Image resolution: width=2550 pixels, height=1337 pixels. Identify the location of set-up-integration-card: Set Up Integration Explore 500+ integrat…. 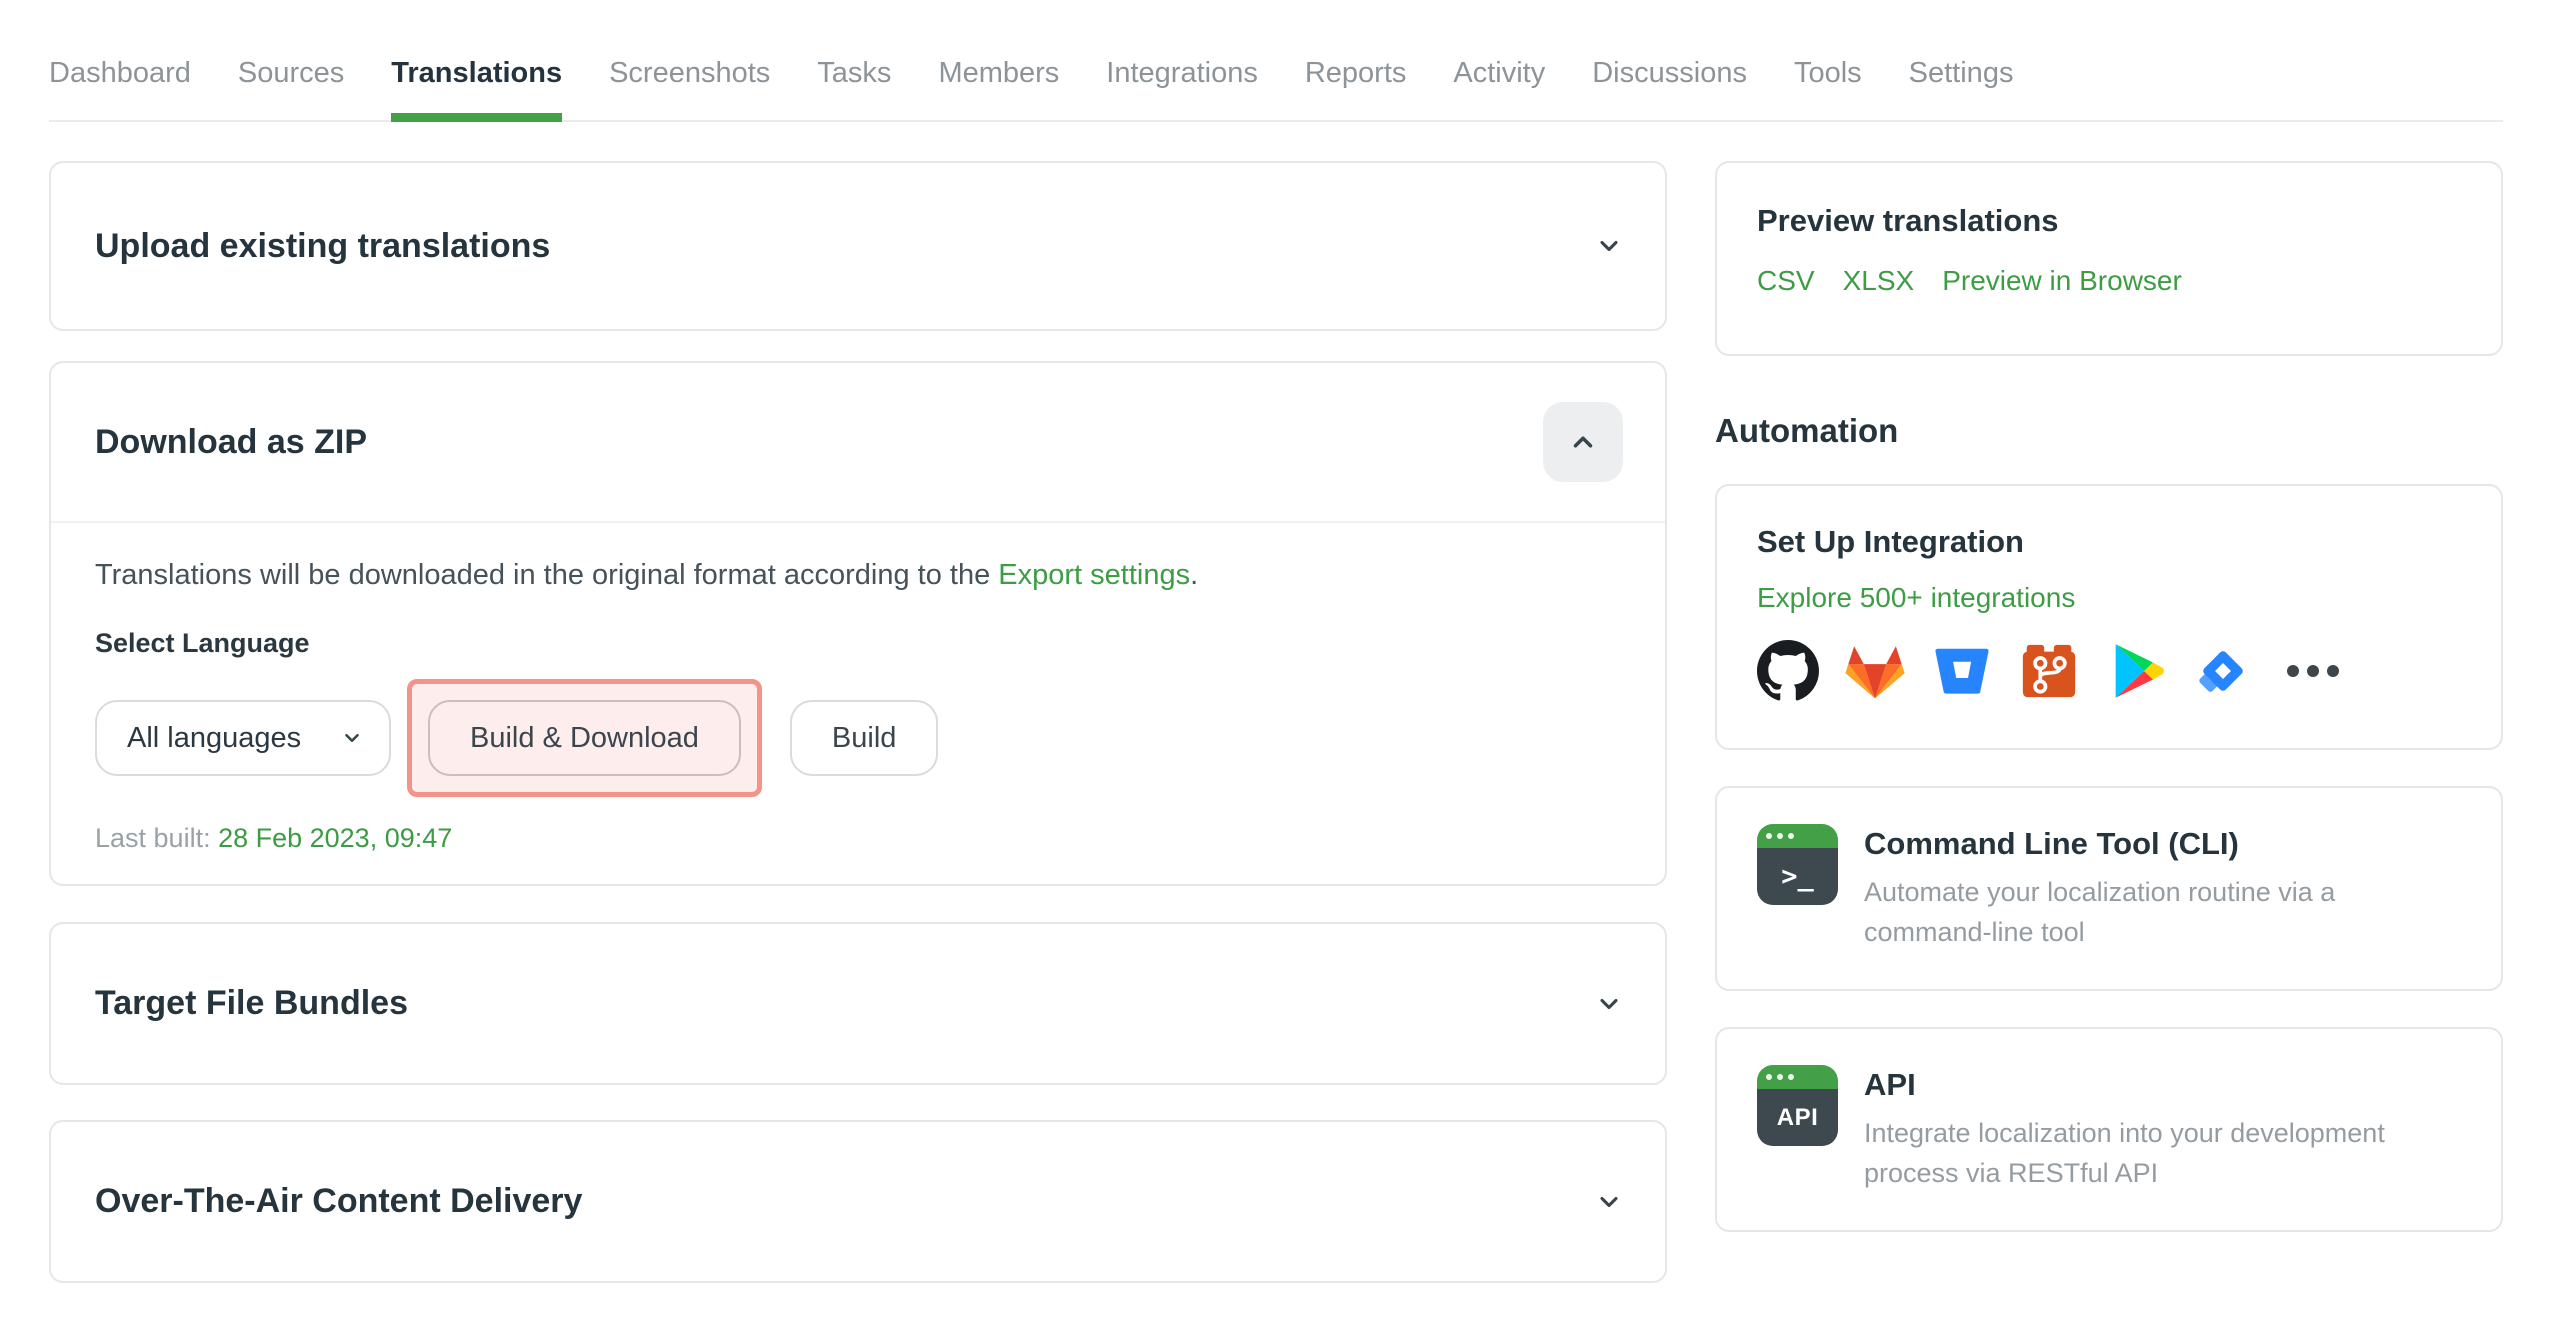
(2109, 617).